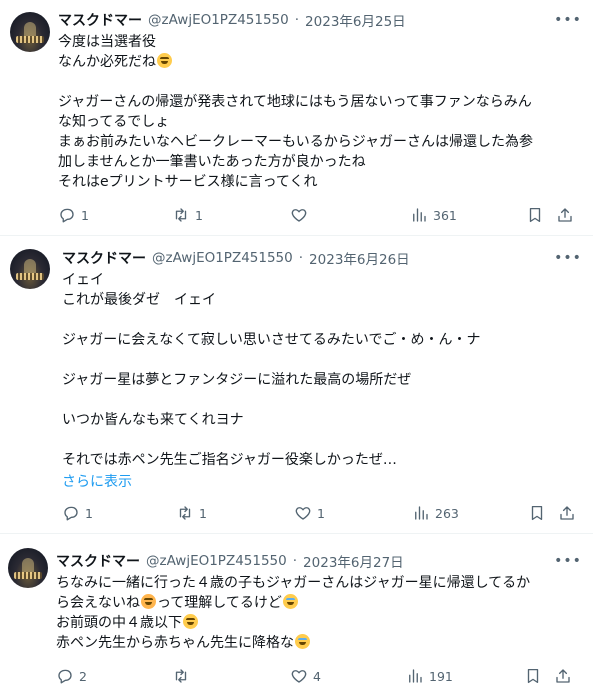  Describe the element at coordinates (83, 676) in the screenshot. I see `reply-count: 2` at that location.